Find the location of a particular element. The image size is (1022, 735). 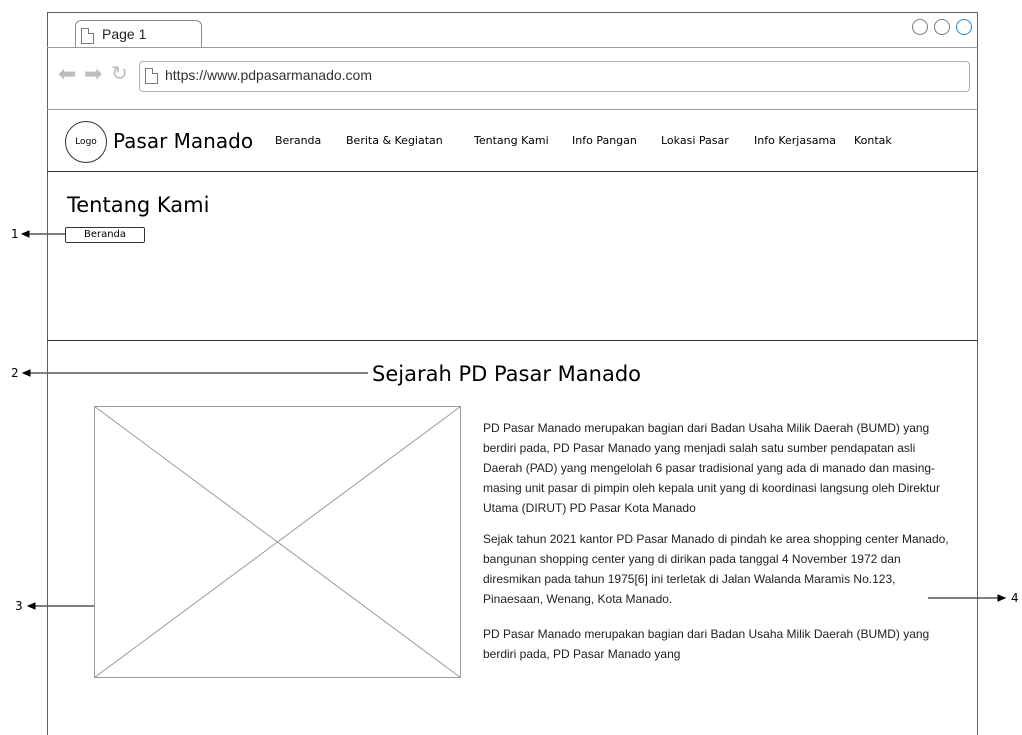

nav-info-pangan: Info Pangan is located at coordinates (604, 140).